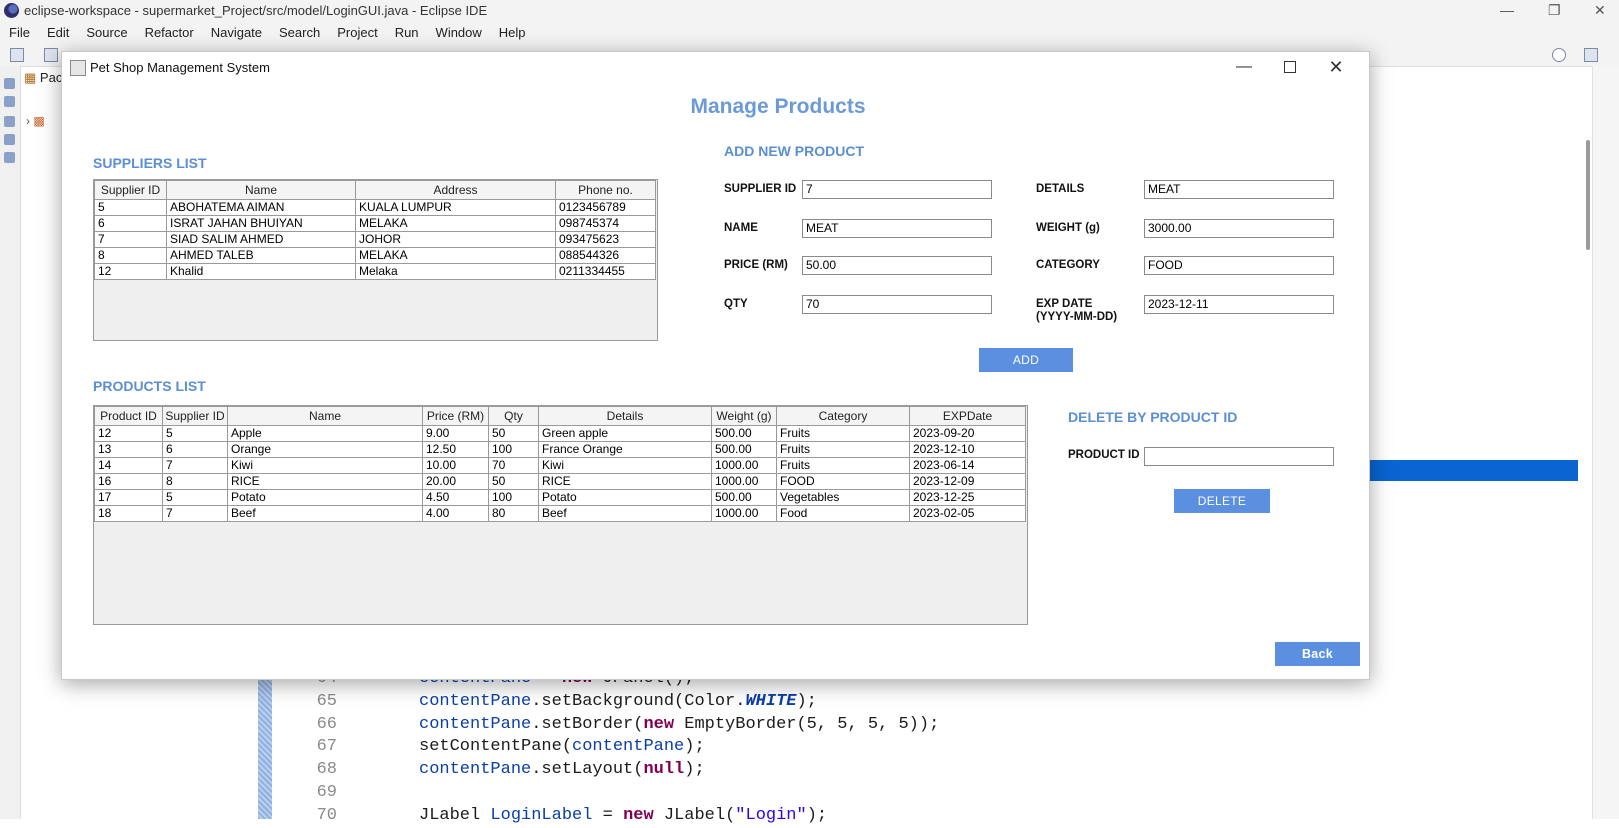  I want to click on table-cell: 100, so click(513, 449).